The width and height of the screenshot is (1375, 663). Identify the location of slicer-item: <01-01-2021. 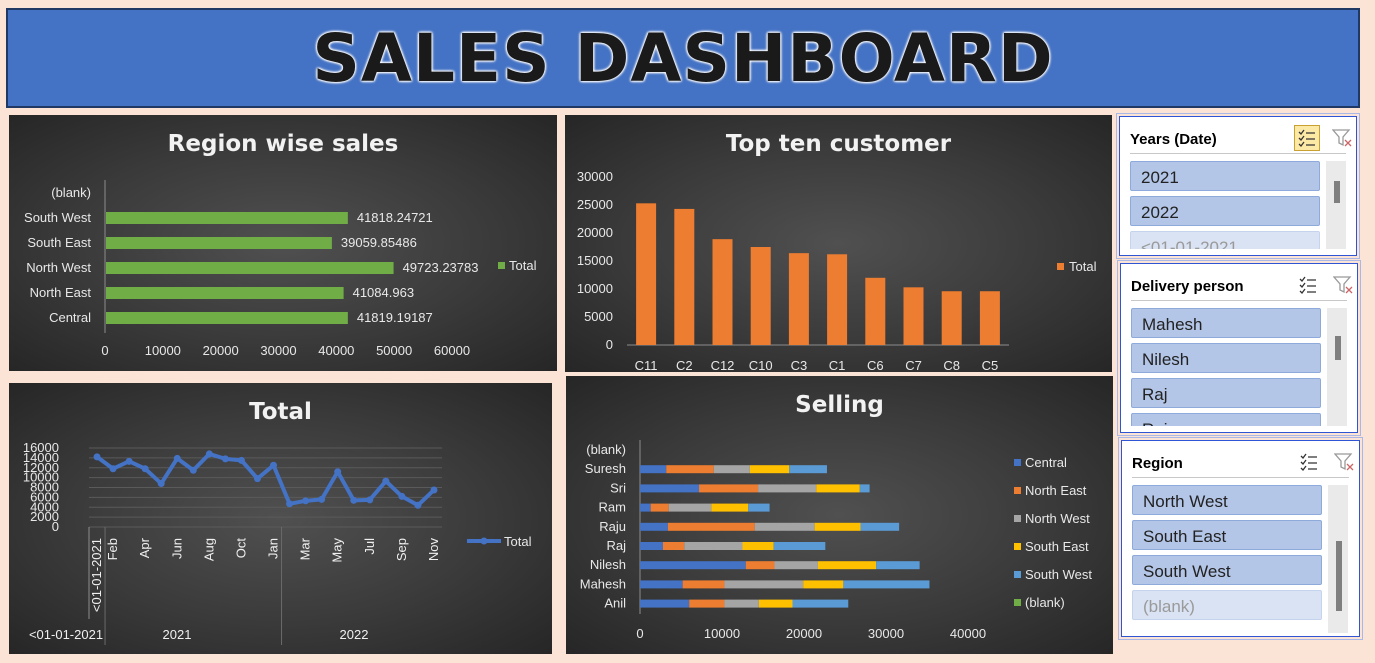
(1225, 240).